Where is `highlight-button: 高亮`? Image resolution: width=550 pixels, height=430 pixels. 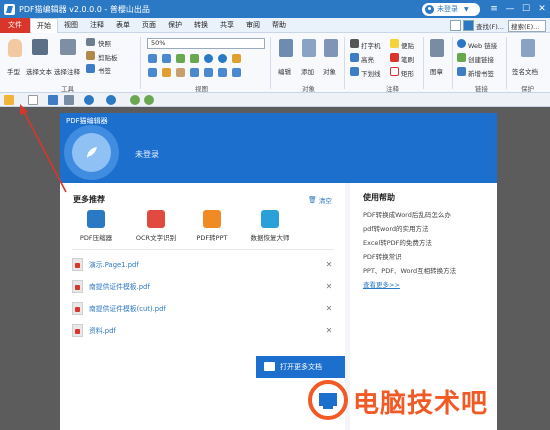
highlight-button: 高亮 is located at coordinates (367, 59).